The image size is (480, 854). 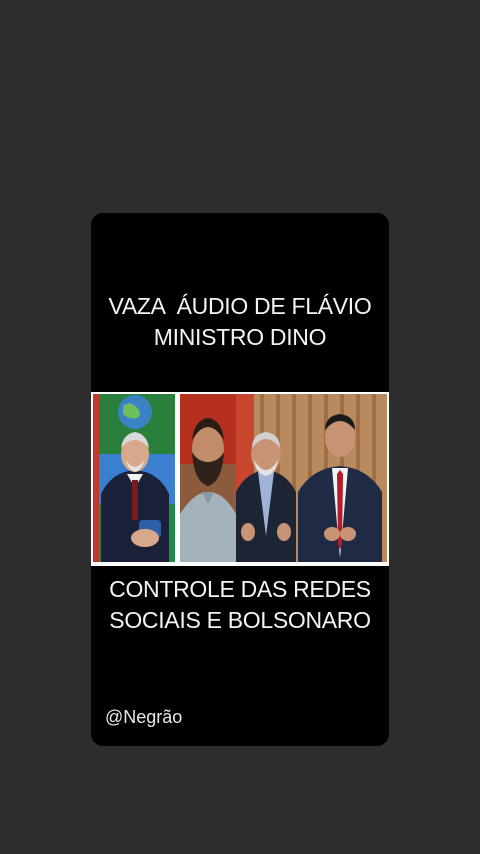 I want to click on author-handle: @Negrão, so click(x=143, y=717).